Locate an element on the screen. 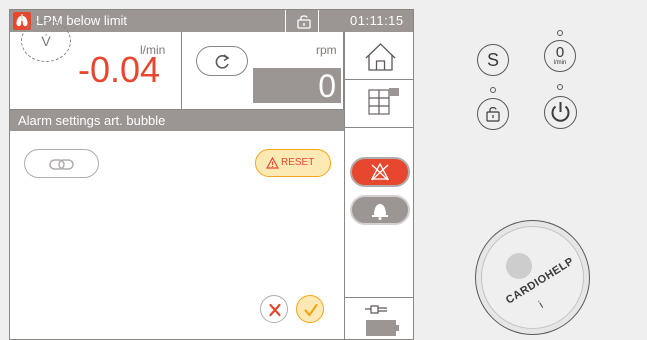 Image resolution: width=647 pixels, height=340 pixels. cancel-button is located at coordinates (274, 309).